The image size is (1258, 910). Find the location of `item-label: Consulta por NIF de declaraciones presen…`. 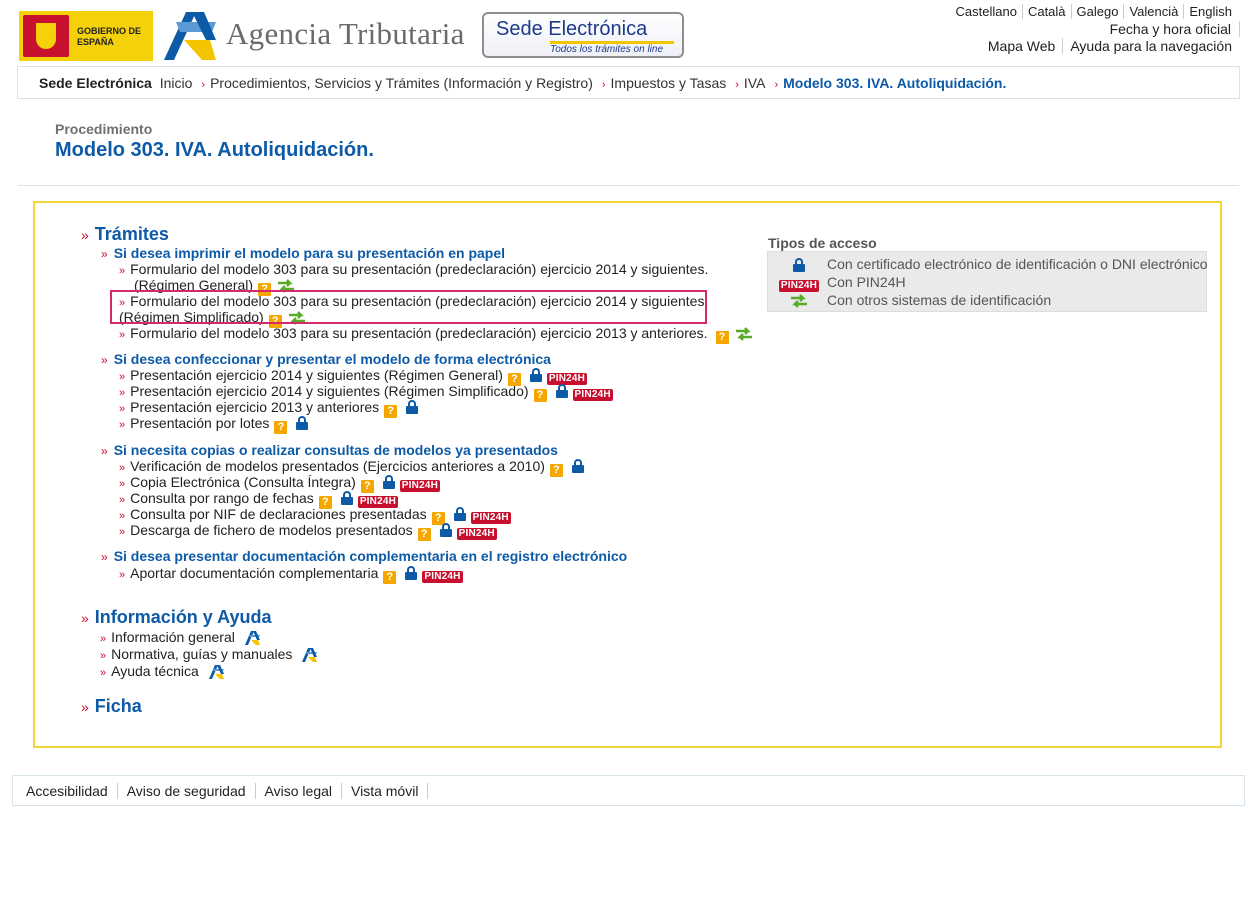

item-label: Consulta por NIF de declaraciones presen… is located at coordinates (278, 514).